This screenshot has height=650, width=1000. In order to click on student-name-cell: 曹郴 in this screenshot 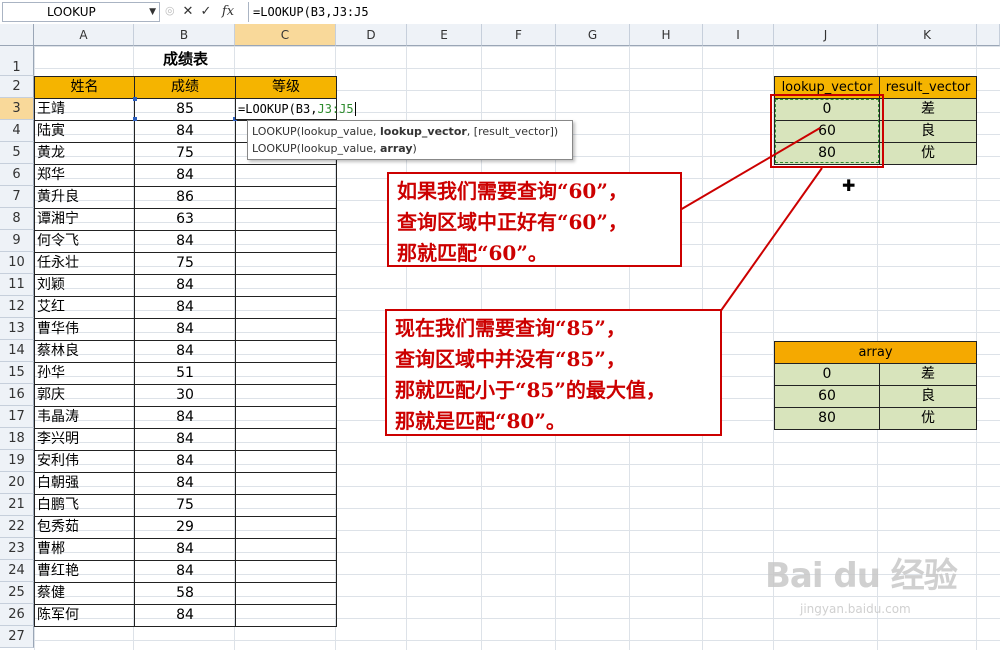, I will do `click(84, 549)`.